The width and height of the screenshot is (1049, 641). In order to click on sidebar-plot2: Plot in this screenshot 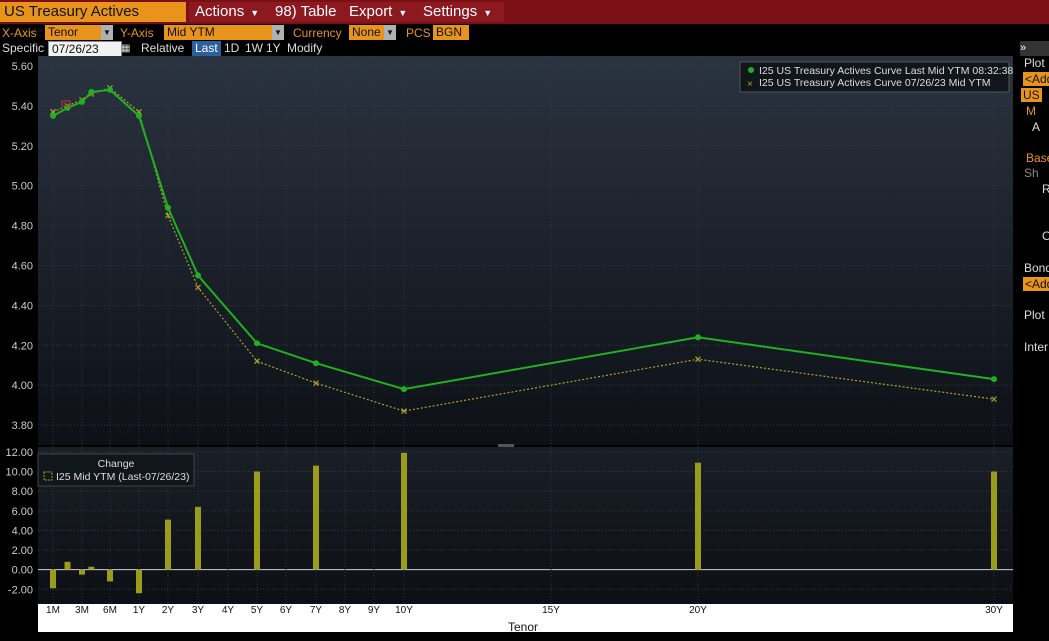, I will do `click(1034, 315)`.